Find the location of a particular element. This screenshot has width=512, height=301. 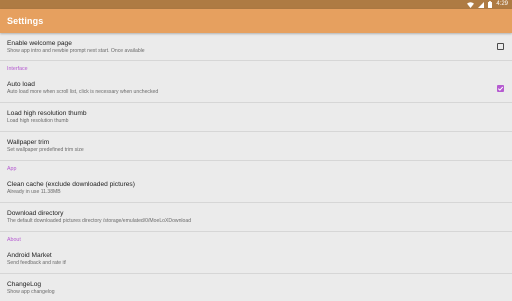

check-icon is located at coordinates (500, 88).